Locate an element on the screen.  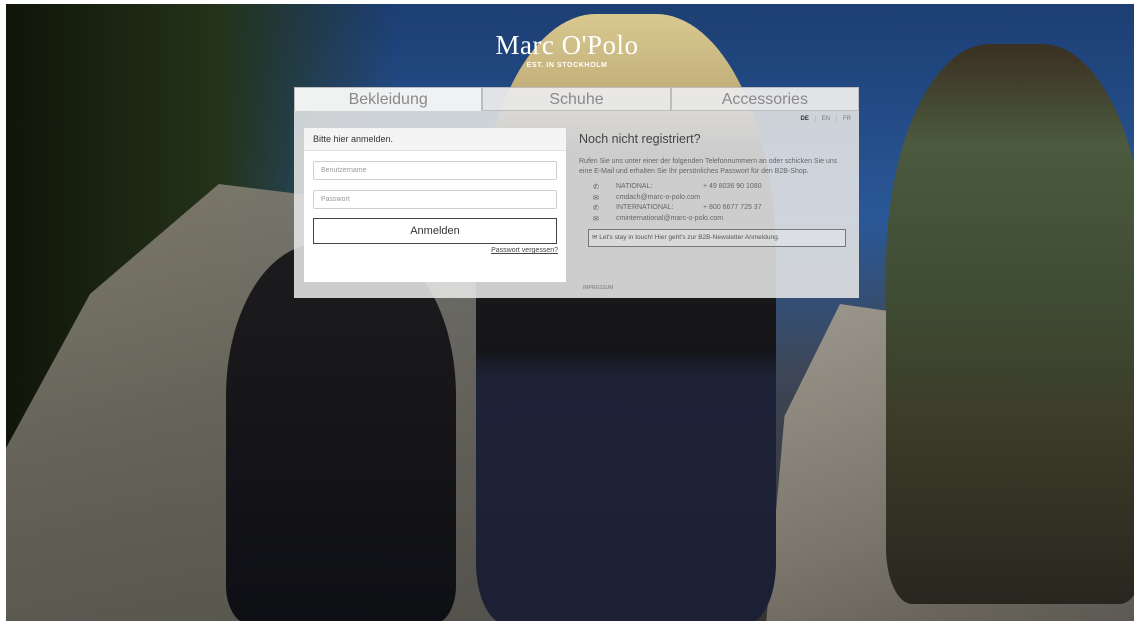
contact-label: NATIONAL: is located at coordinates (634, 186).